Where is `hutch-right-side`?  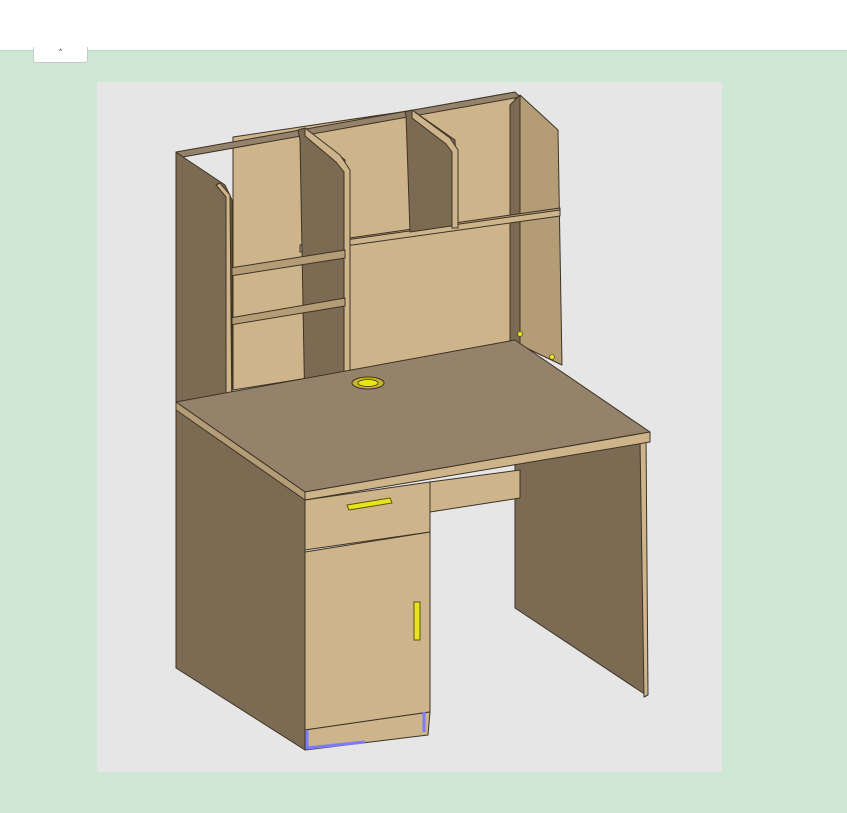
hutch-right-side is located at coordinates (541, 230).